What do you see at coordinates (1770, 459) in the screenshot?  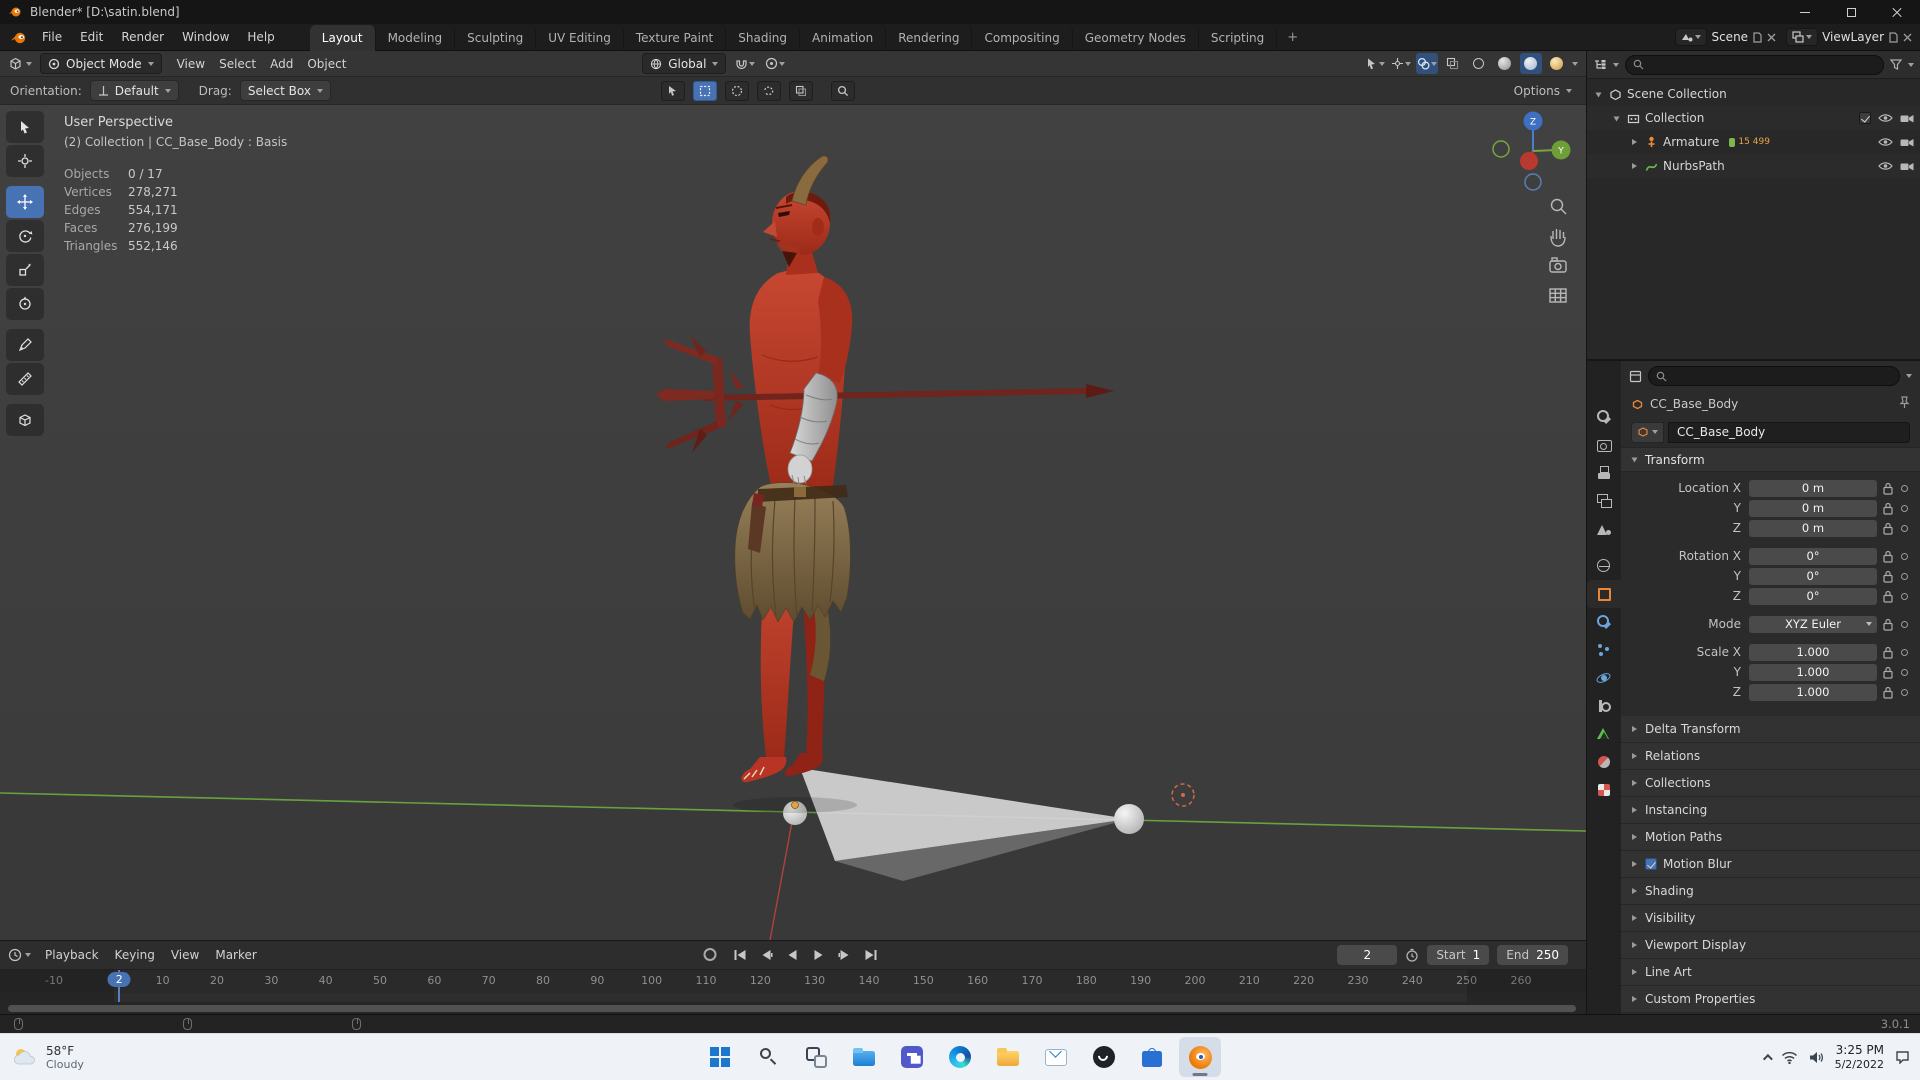 I see `transform-section-header: Transform` at bounding box center [1770, 459].